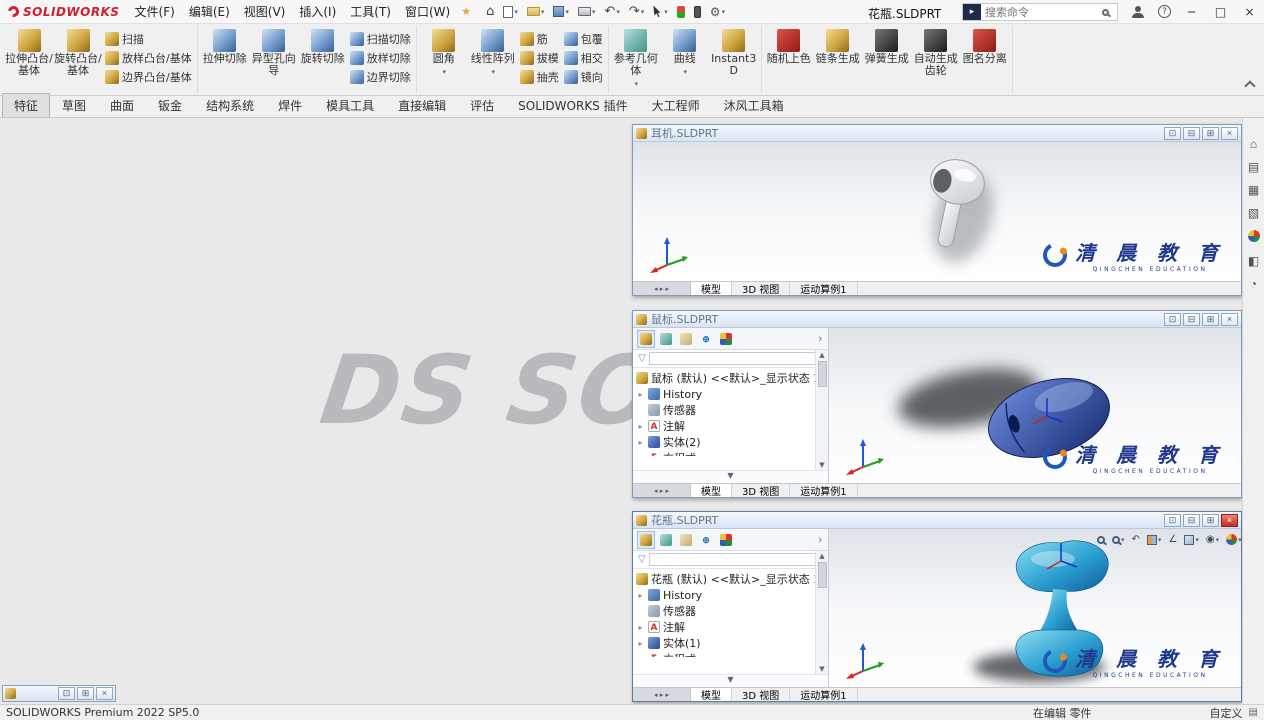 The width and height of the screenshot is (1264, 720). I want to click on resources-home-icon: ⌂, so click(1253, 144).